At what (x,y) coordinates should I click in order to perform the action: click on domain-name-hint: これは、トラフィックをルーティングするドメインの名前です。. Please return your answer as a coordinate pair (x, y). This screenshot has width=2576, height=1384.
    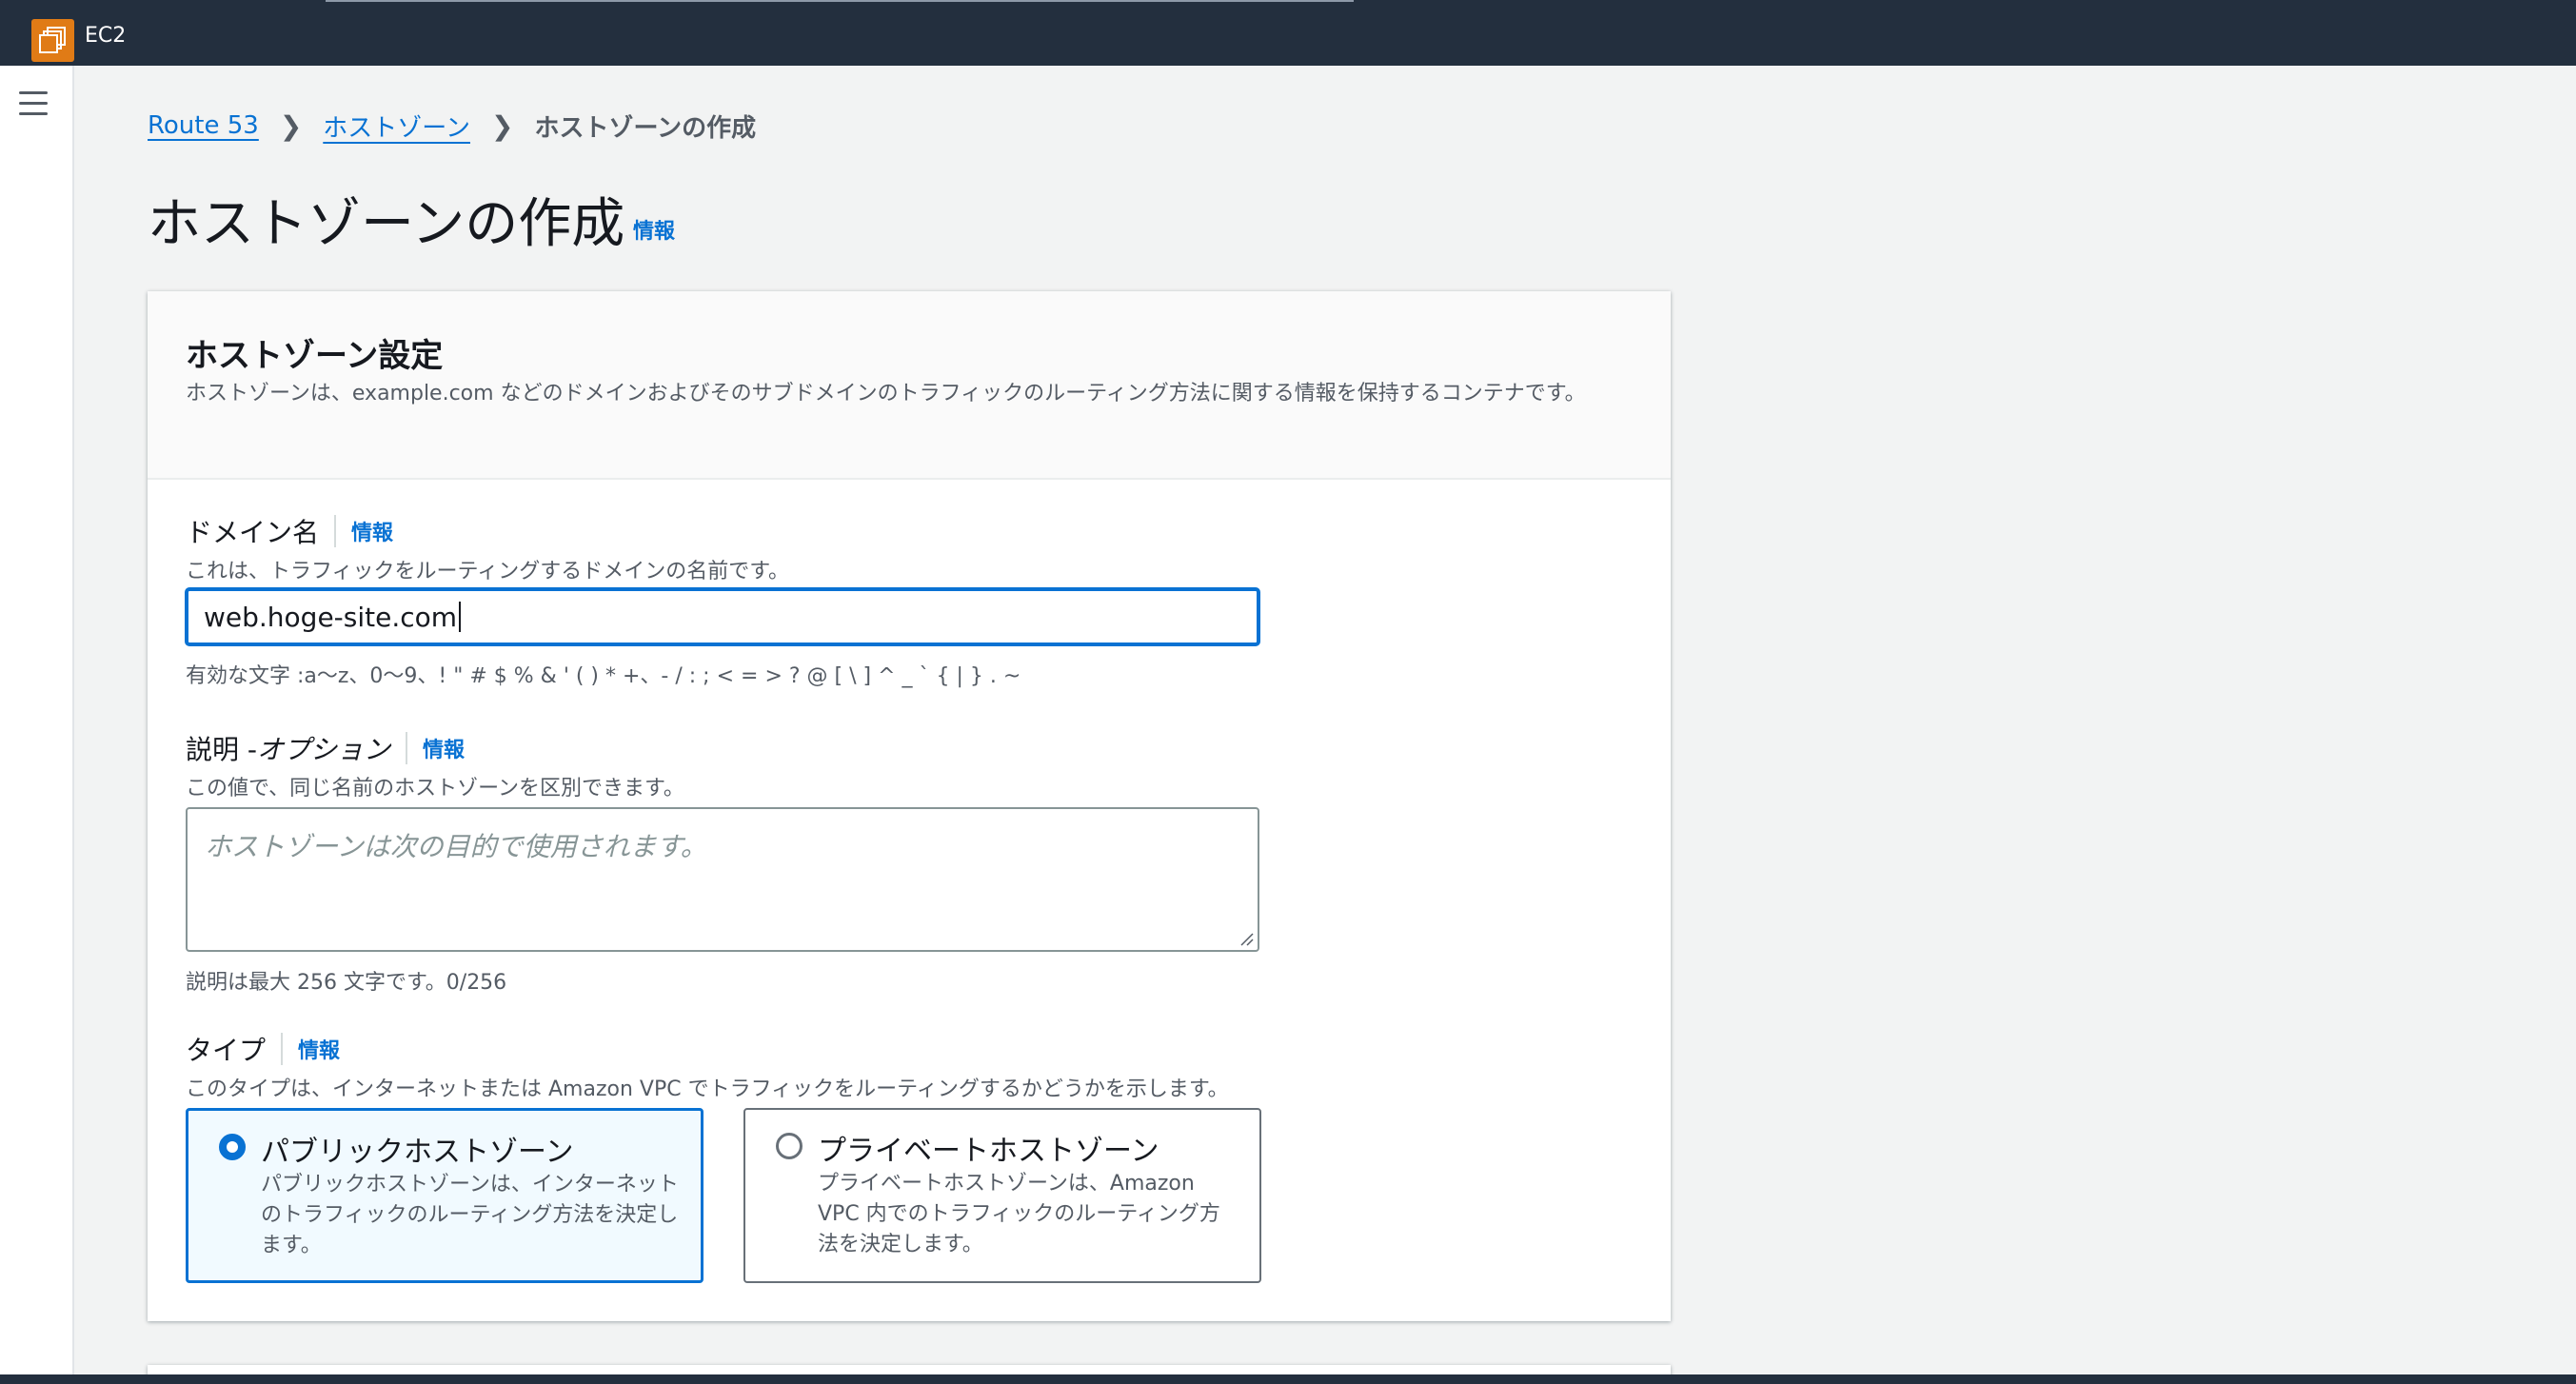
    Looking at the image, I should click on (488, 571).